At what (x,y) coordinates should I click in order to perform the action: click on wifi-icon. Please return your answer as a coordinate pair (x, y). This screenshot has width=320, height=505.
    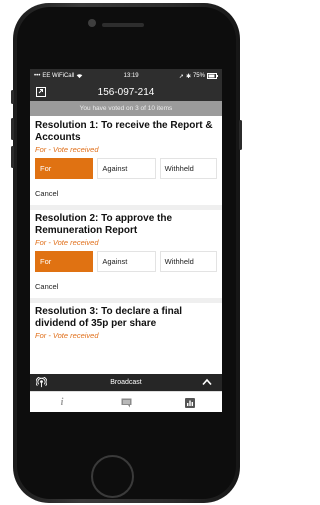
    Looking at the image, I should click on (80, 76).